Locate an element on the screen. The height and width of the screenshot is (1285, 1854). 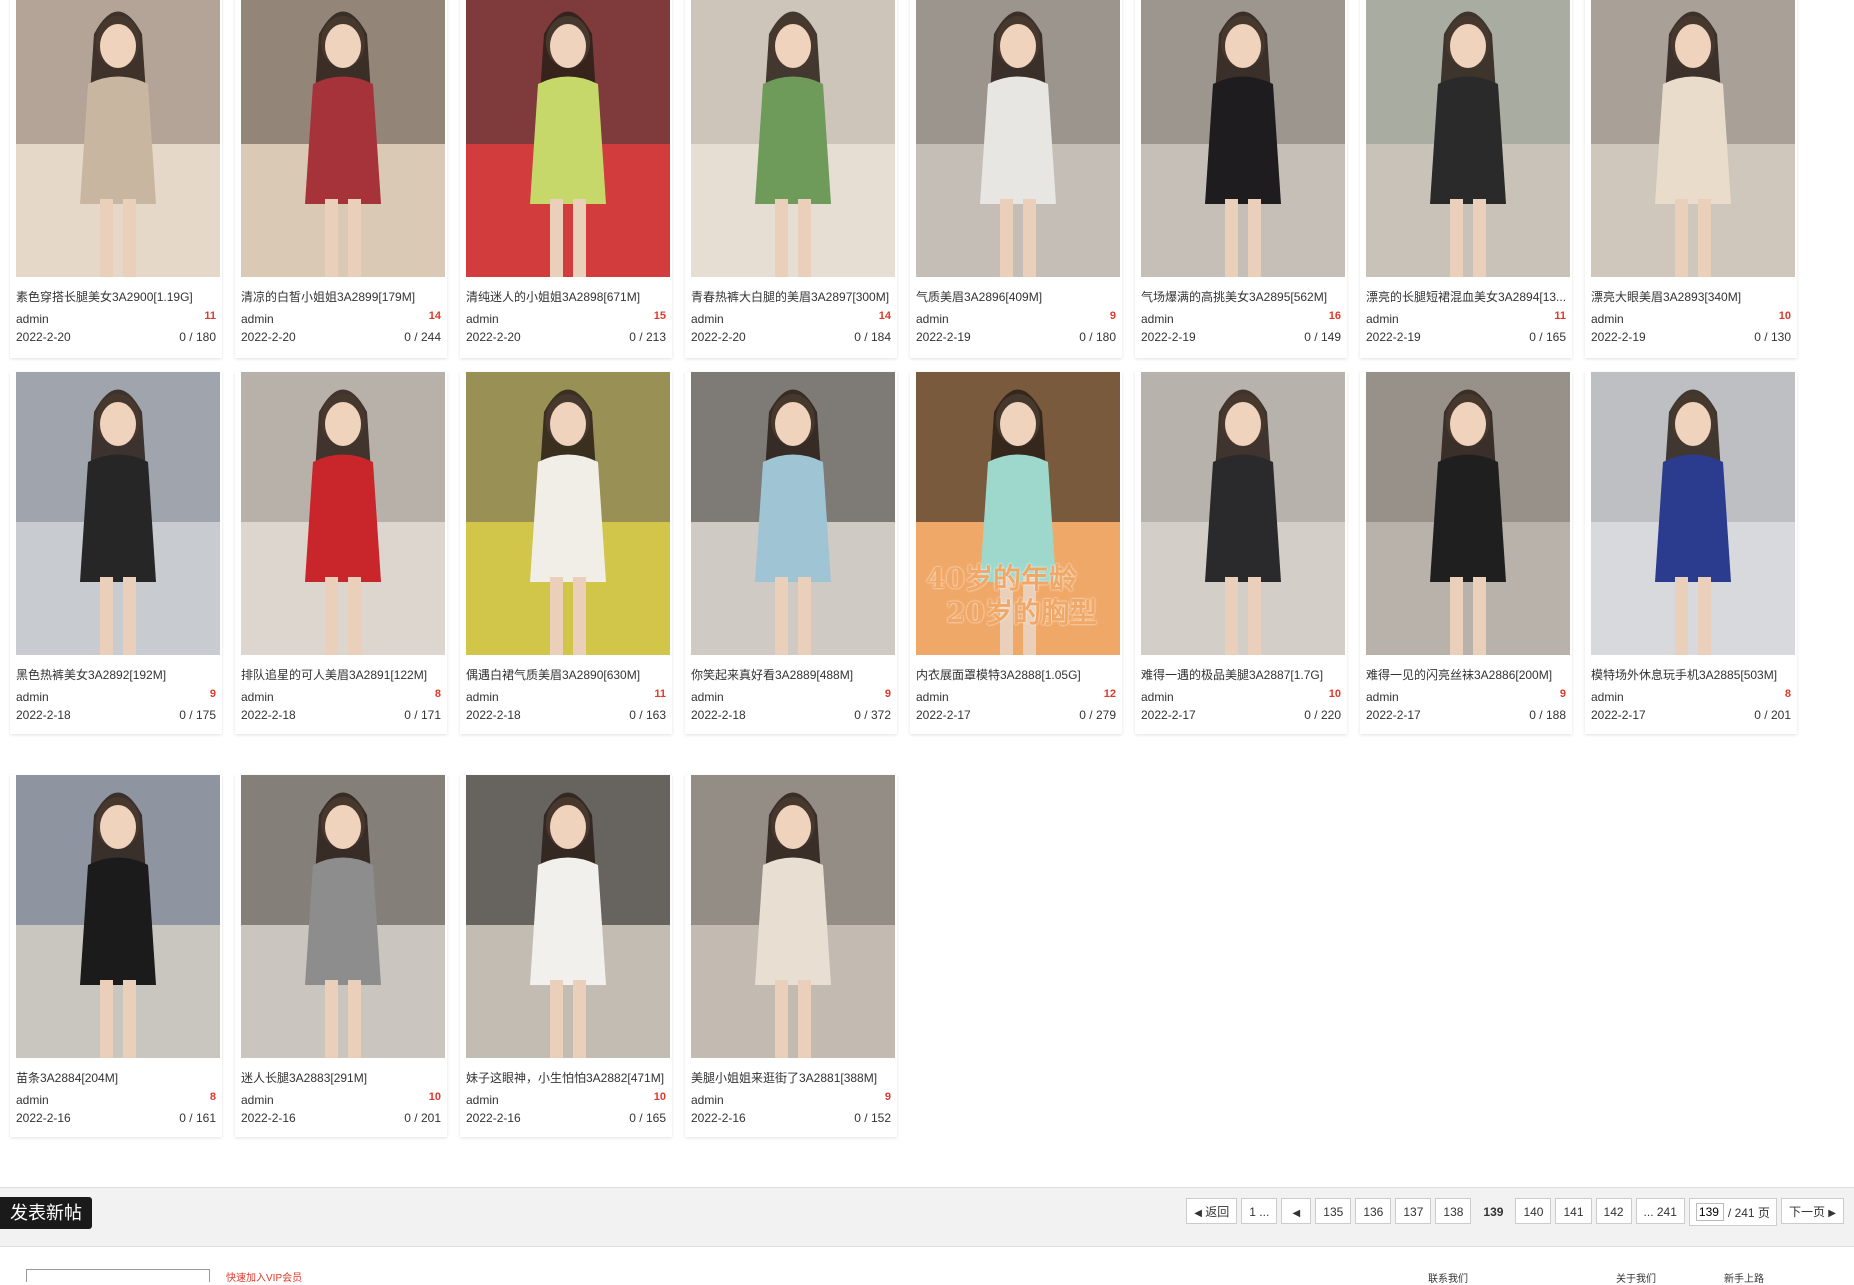
page-135: 135 is located at coordinates (1333, 1211).